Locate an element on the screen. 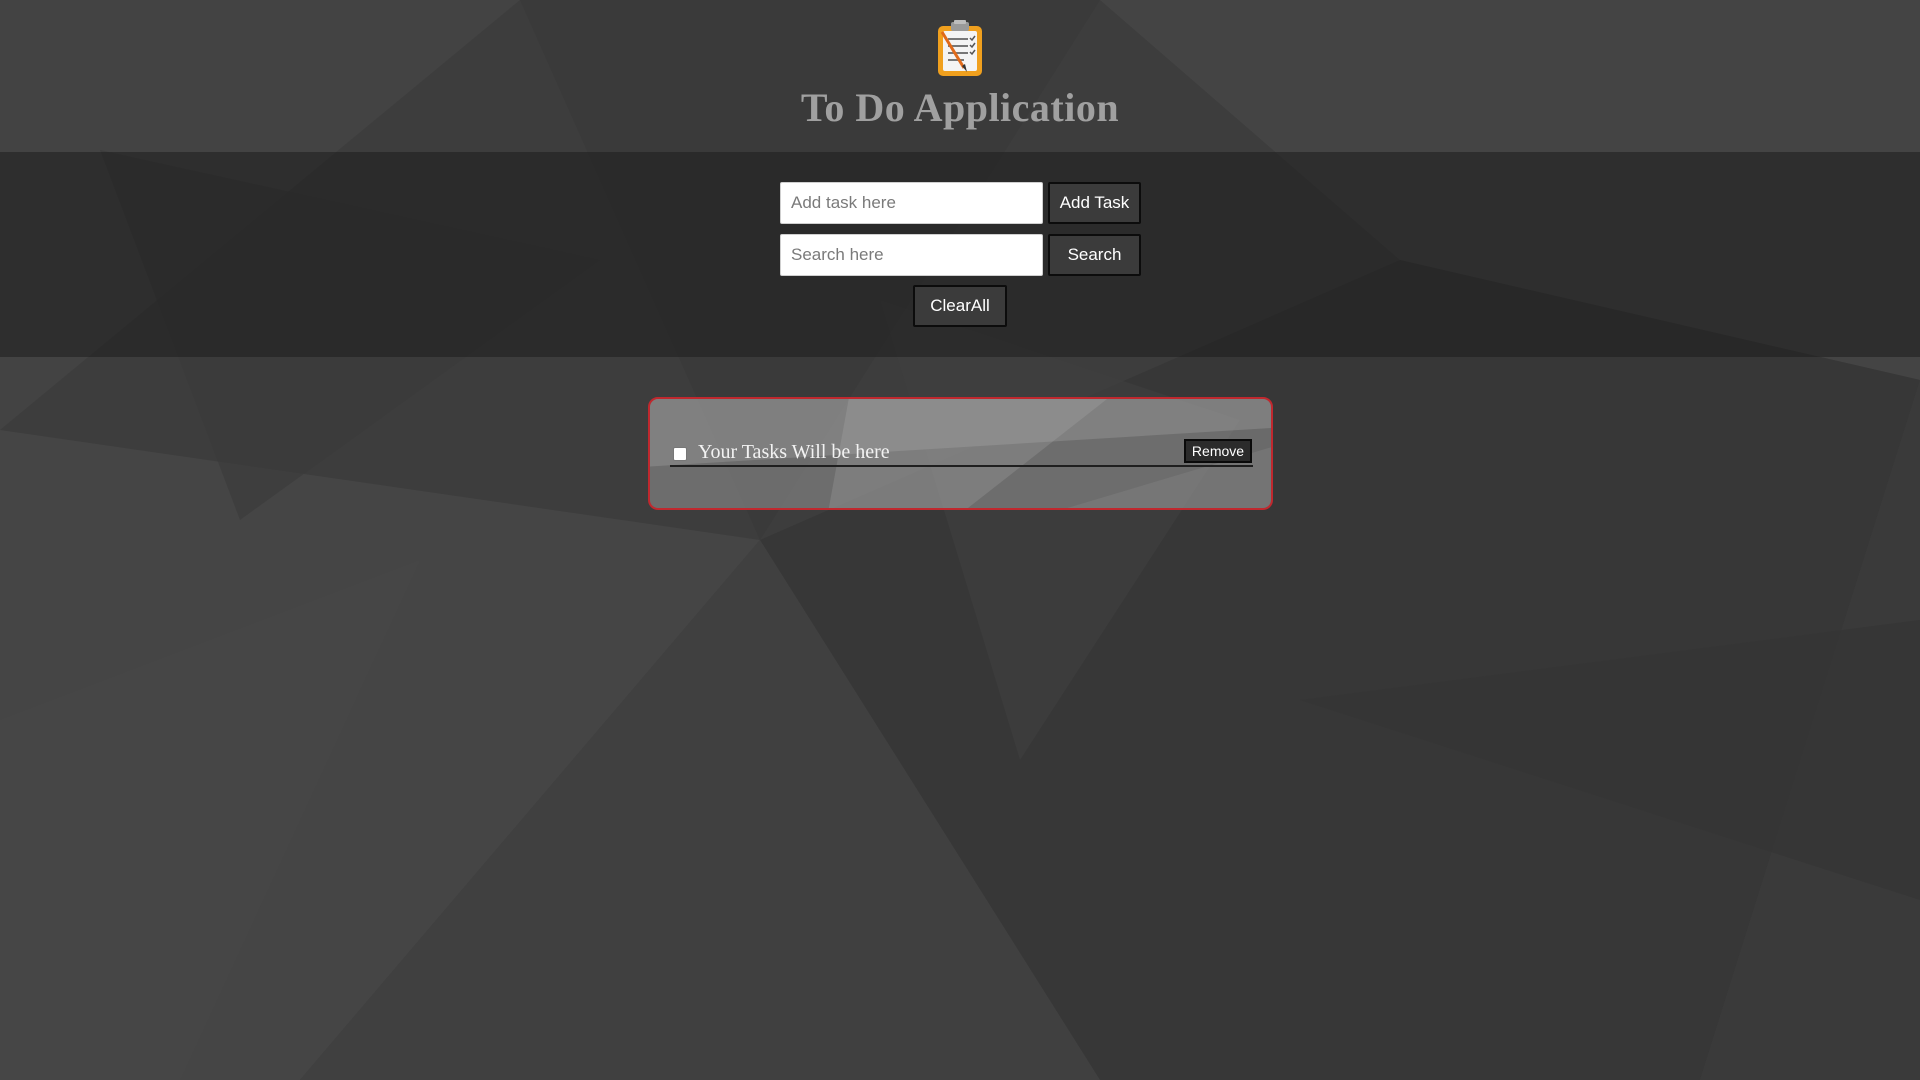  search-input is located at coordinates (911, 255).